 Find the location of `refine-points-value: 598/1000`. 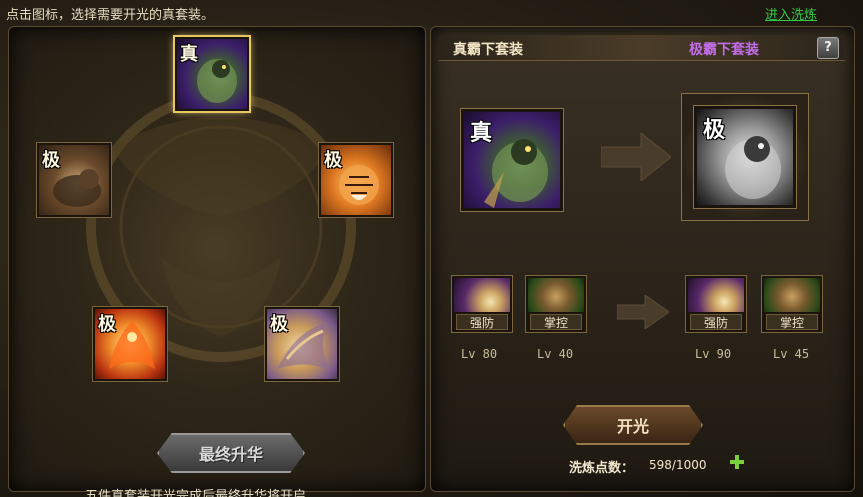

refine-points-value: 598/1000 is located at coordinates (678, 465).